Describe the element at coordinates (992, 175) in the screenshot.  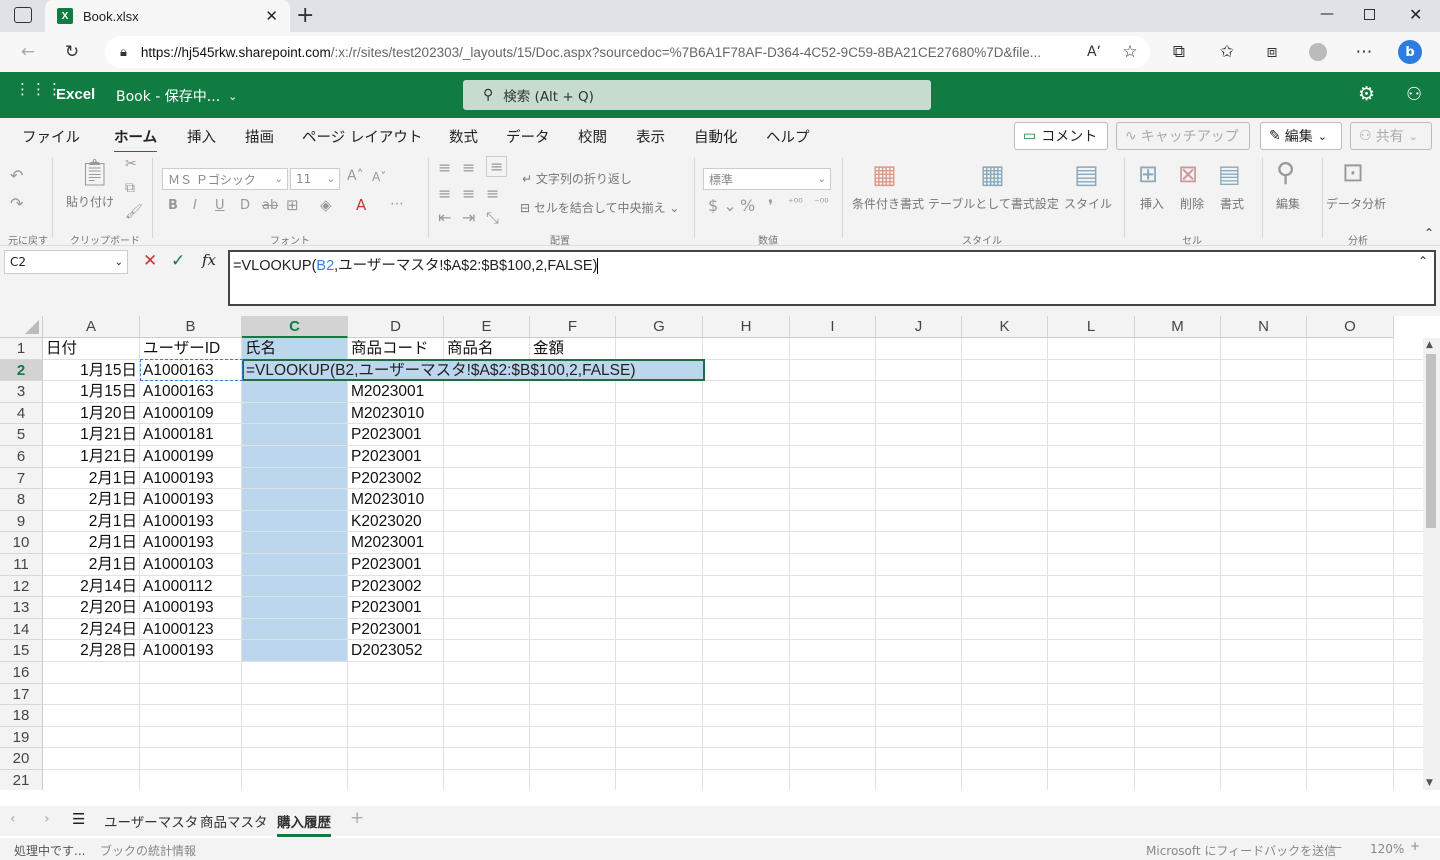
I see `table-format-icon: ▦` at that location.